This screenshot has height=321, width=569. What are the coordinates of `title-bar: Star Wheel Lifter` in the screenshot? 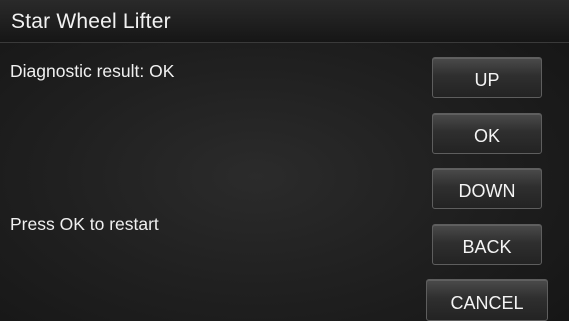 It's located at (284, 21).